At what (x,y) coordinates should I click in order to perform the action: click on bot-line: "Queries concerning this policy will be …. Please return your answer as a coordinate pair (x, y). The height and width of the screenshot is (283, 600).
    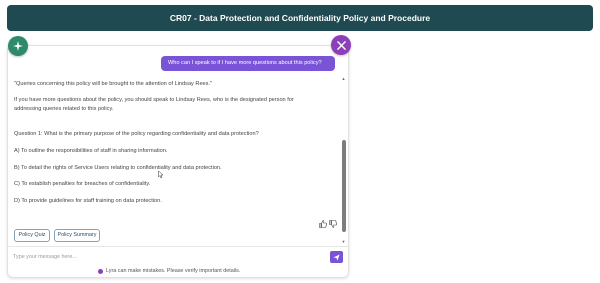
    Looking at the image, I should click on (113, 84).